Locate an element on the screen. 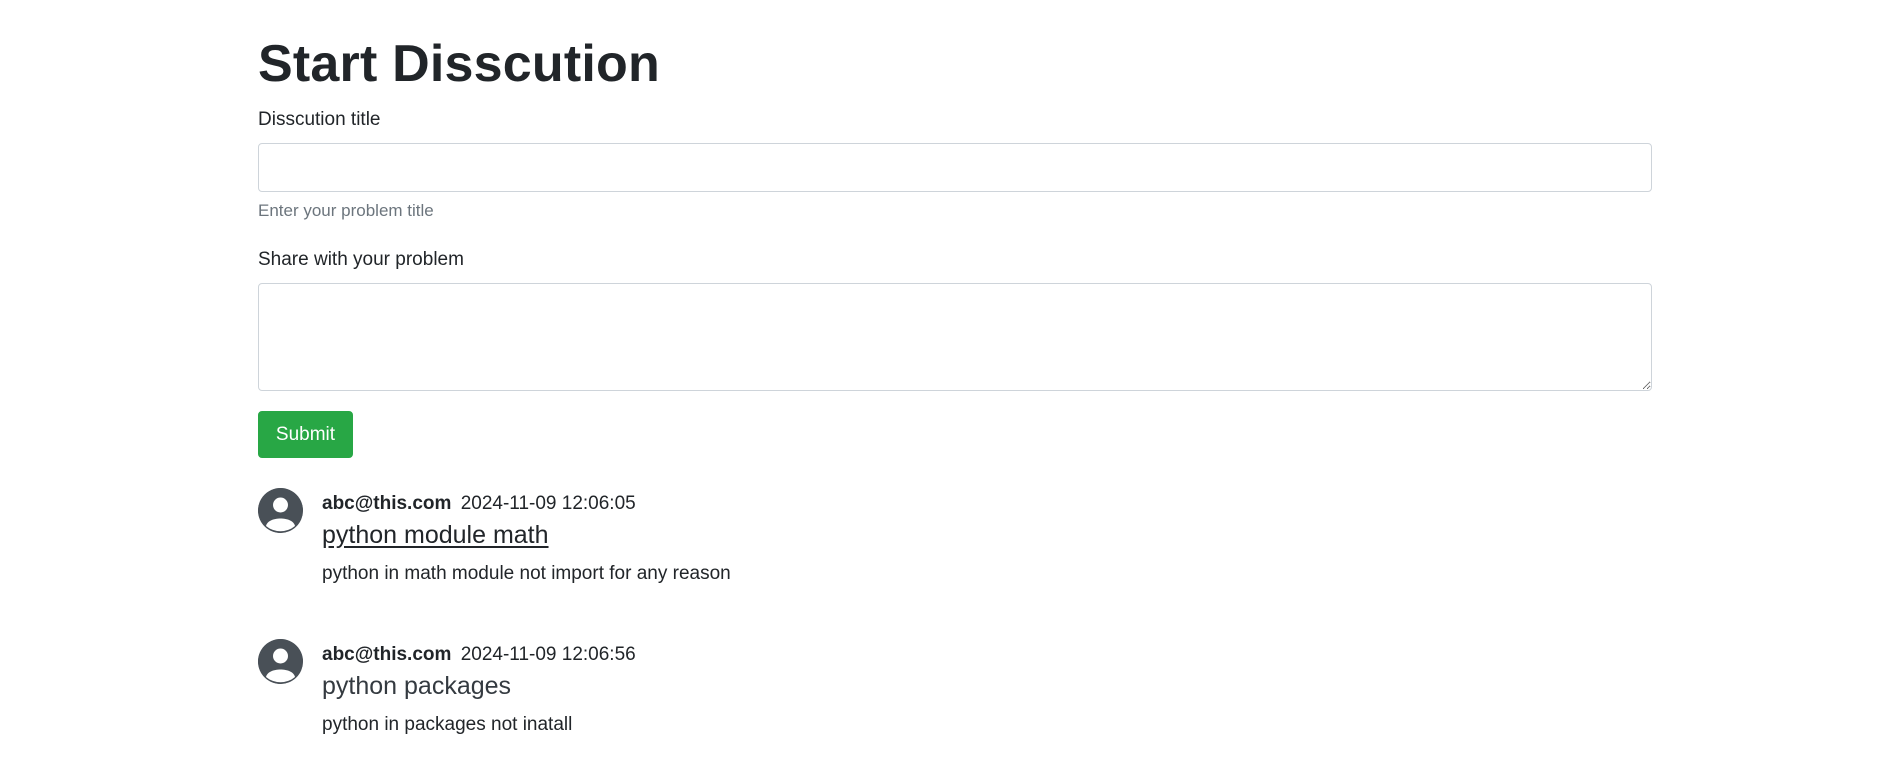  post-timestamp: 2024-11-09 12:06:05 is located at coordinates (548, 503).